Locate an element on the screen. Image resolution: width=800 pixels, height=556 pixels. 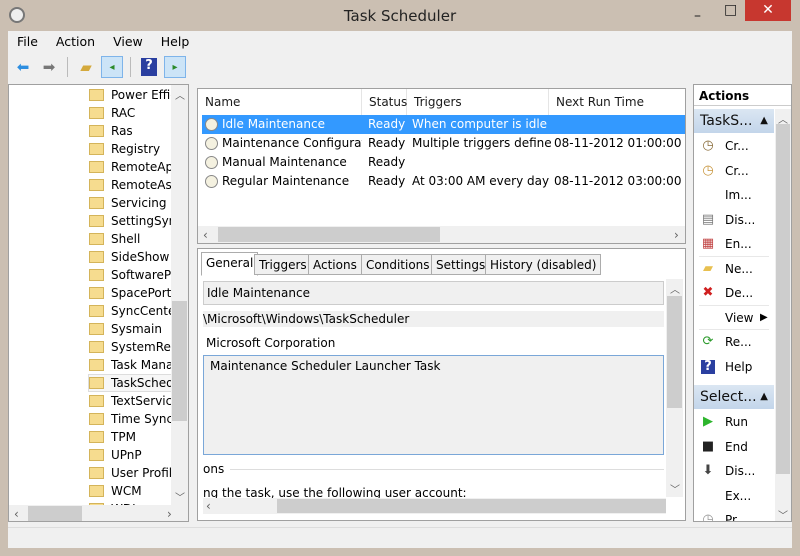
column-header-name: Name is located at coordinates (280, 102).